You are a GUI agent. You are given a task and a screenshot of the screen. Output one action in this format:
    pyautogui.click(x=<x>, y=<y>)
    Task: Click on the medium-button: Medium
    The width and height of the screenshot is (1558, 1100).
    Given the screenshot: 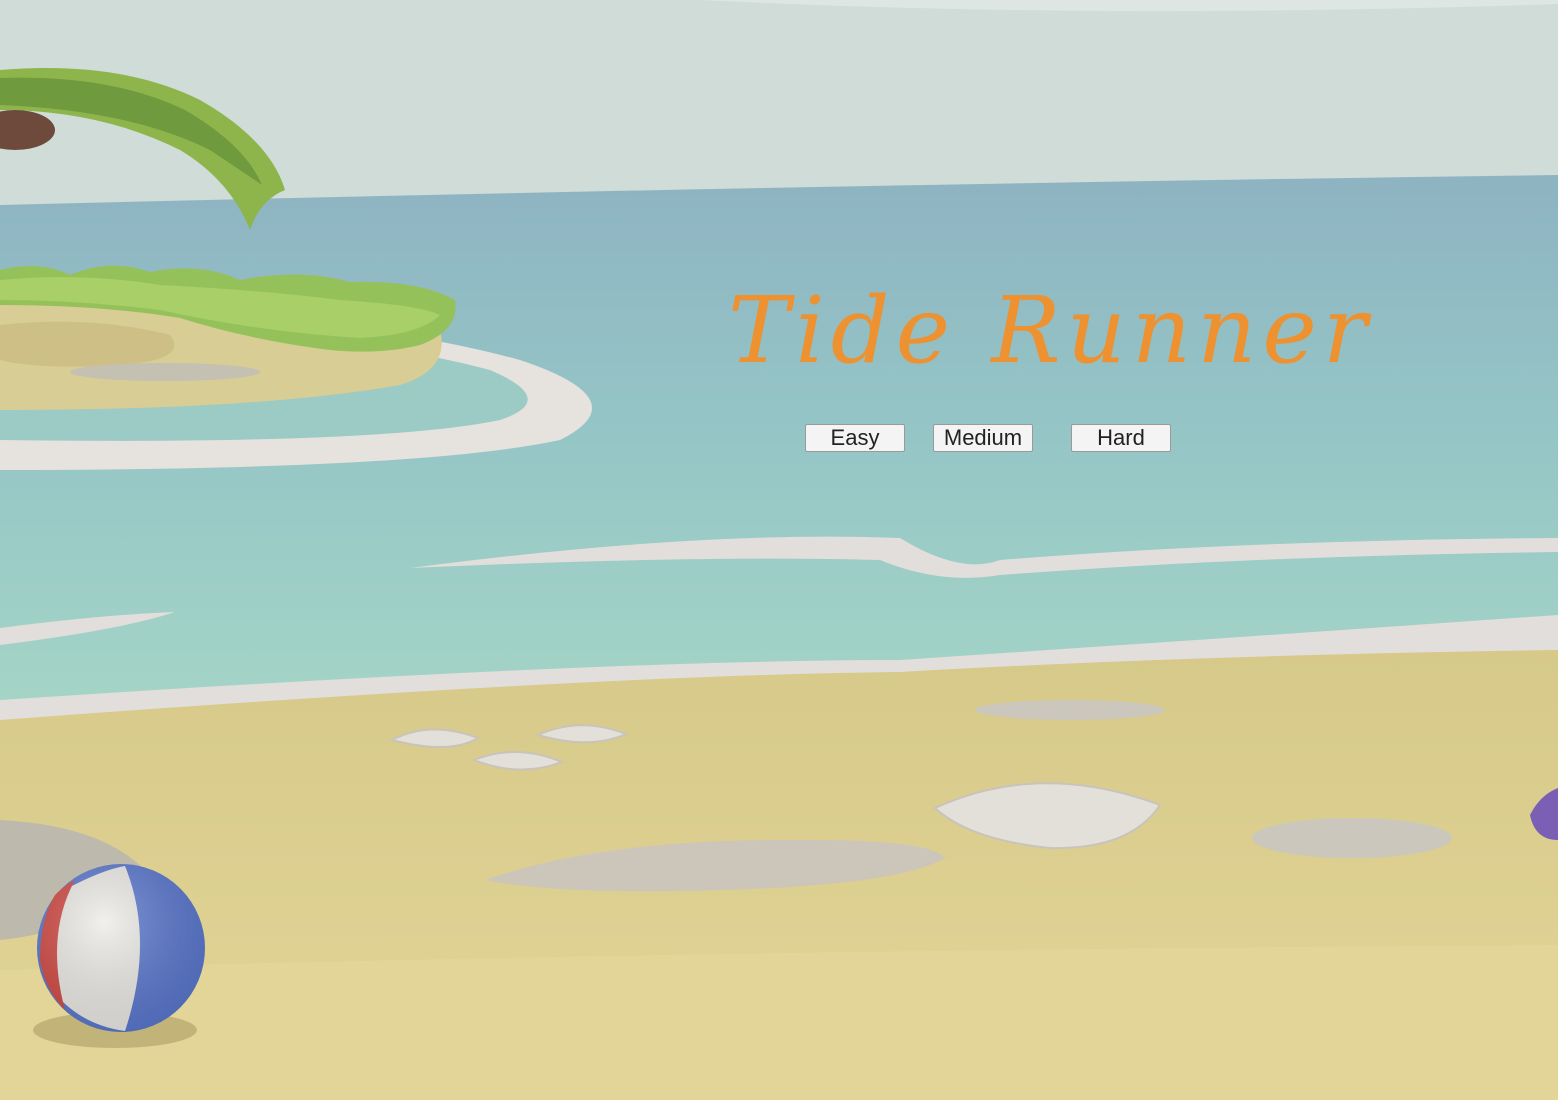 What is the action you would take?
    pyautogui.click(x=983, y=438)
    